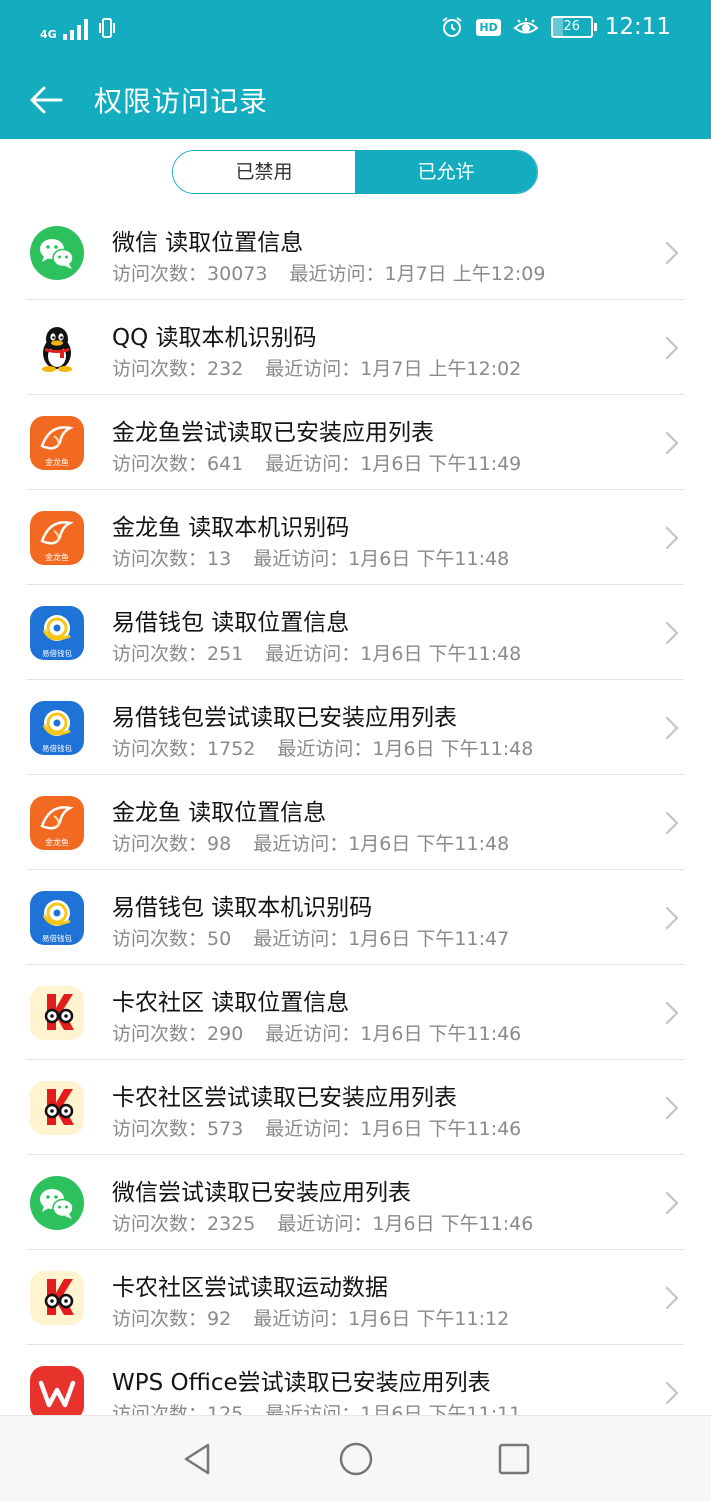 The image size is (711, 1501). What do you see at coordinates (225, 464) in the screenshot?
I see `access-count: 641` at bounding box center [225, 464].